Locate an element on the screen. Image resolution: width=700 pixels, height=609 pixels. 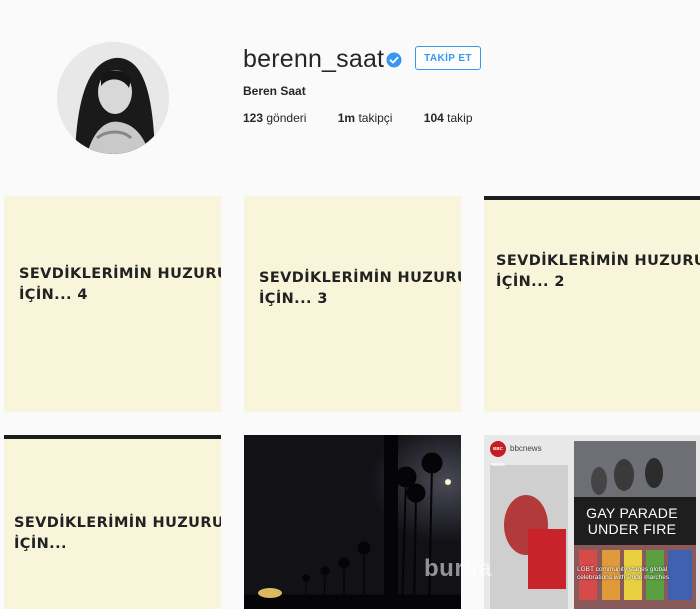
stat-following: 104 takip is located at coordinates (448, 118).